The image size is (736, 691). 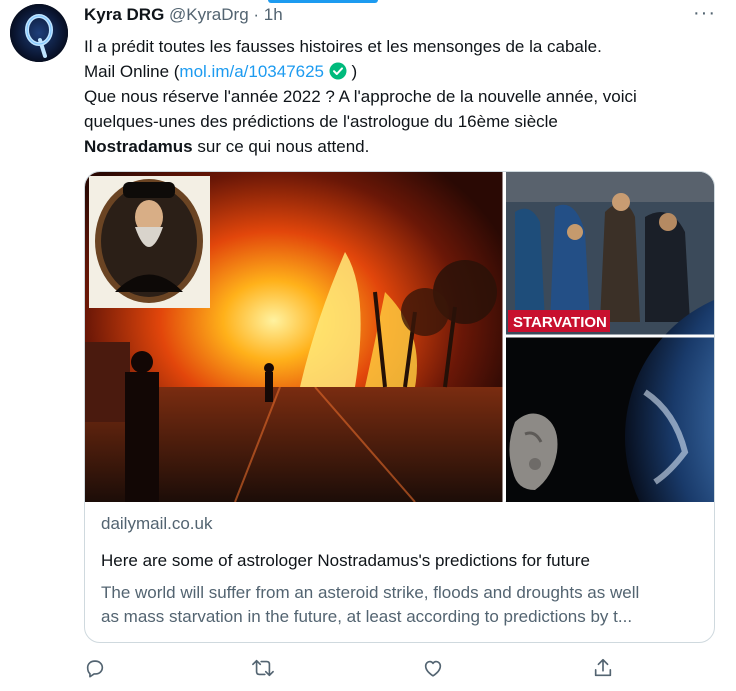 I want to click on tweet-line-2-prefix: Mail Online (, so click(x=132, y=71).